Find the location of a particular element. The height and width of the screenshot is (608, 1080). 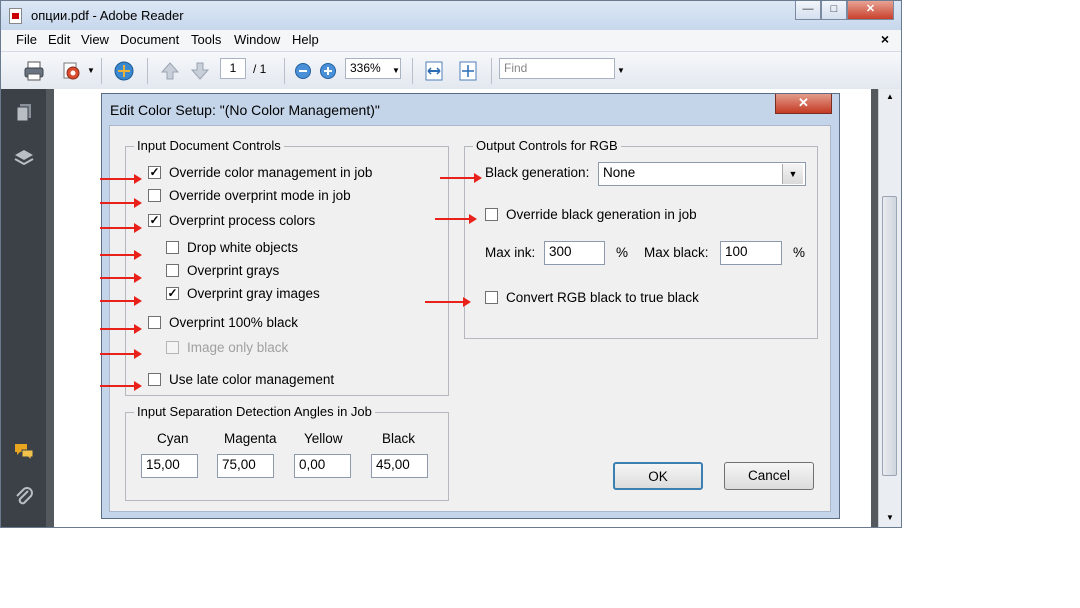

menu-tools: Tools is located at coordinates (206, 39).